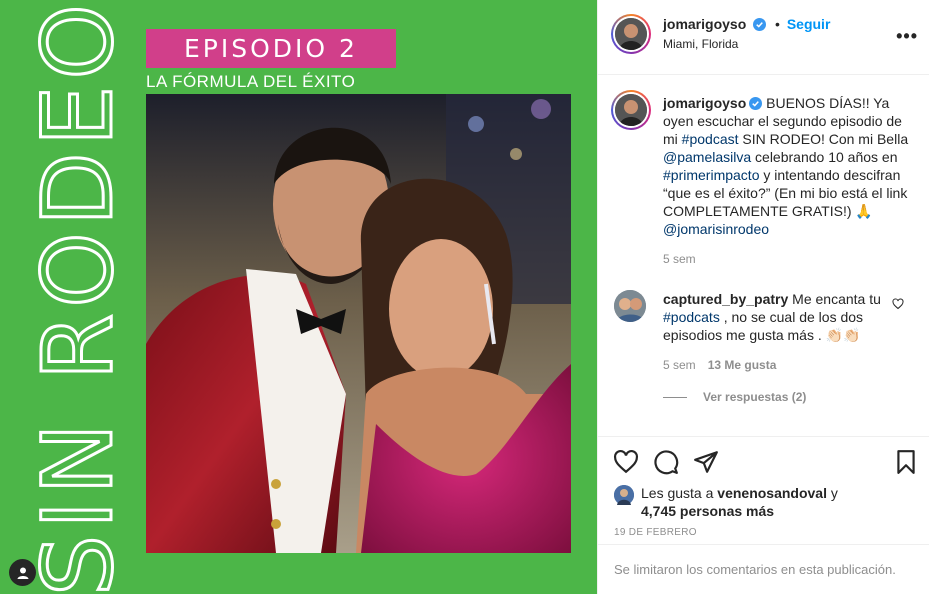 Image resolution: width=929 pixels, height=594 pixels. Describe the element at coordinates (763, 37) in the screenshot. I see `post-header: jomarigoyso • Seguir Miami, Florida •••` at that location.